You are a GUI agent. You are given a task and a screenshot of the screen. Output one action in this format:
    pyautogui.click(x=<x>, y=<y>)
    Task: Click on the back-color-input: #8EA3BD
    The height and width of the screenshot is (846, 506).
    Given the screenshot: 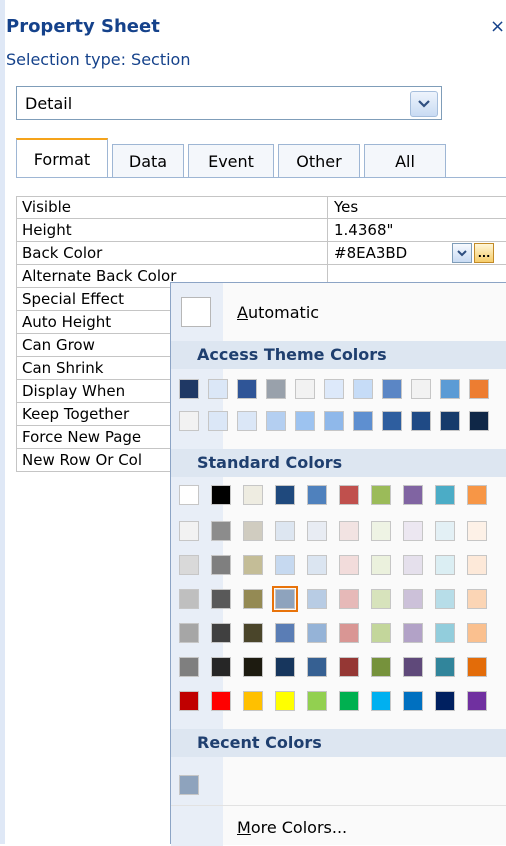 What is the action you would take?
    pyautogui.click(x=370, y=253)
    